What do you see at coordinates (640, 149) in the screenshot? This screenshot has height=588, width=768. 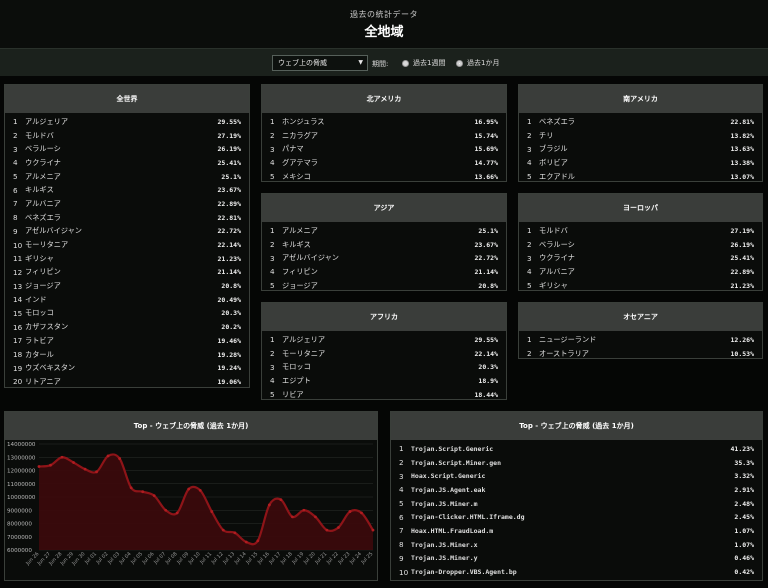 I see `list-item: 3 ブラジル 13.63%` at bounding box center [640, 149].